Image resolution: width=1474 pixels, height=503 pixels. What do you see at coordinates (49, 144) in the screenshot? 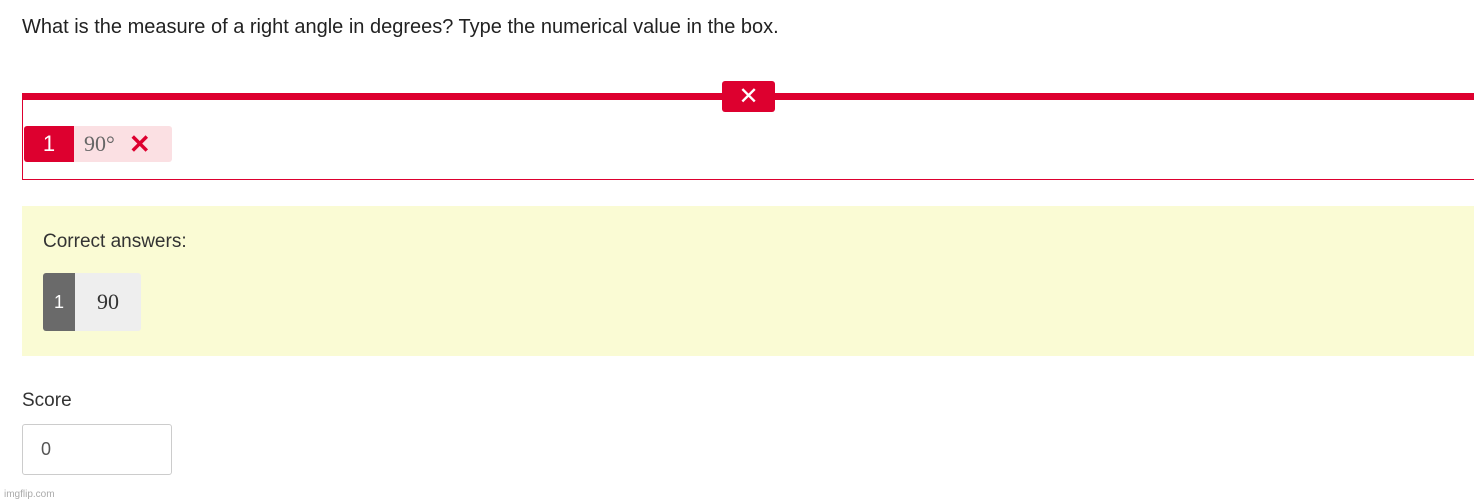
I see `response-index: 1` at bounding box center [49, 144].